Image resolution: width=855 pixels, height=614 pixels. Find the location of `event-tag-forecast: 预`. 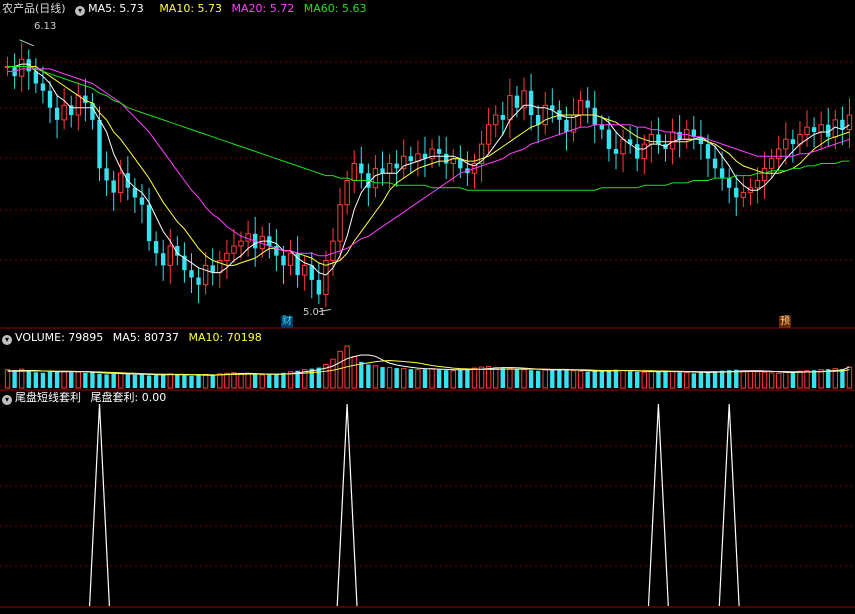

event-tag-forecast: 预 is located at coordinates (785, 322).